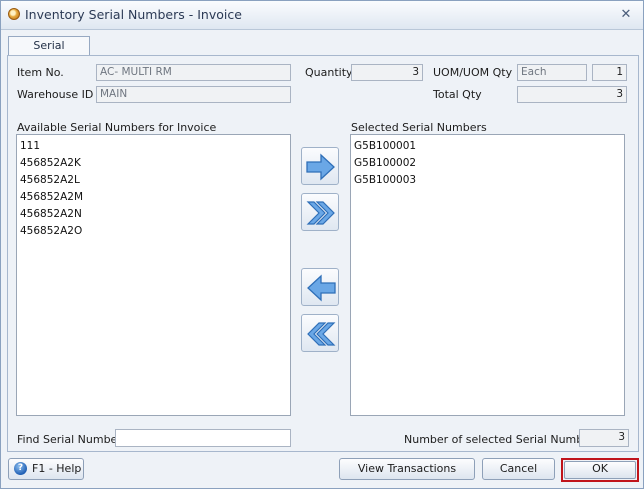 Image resolution: width=644 pixels, height=489 pixels. I want to click on move-selected-left-button, so click(320, 287).